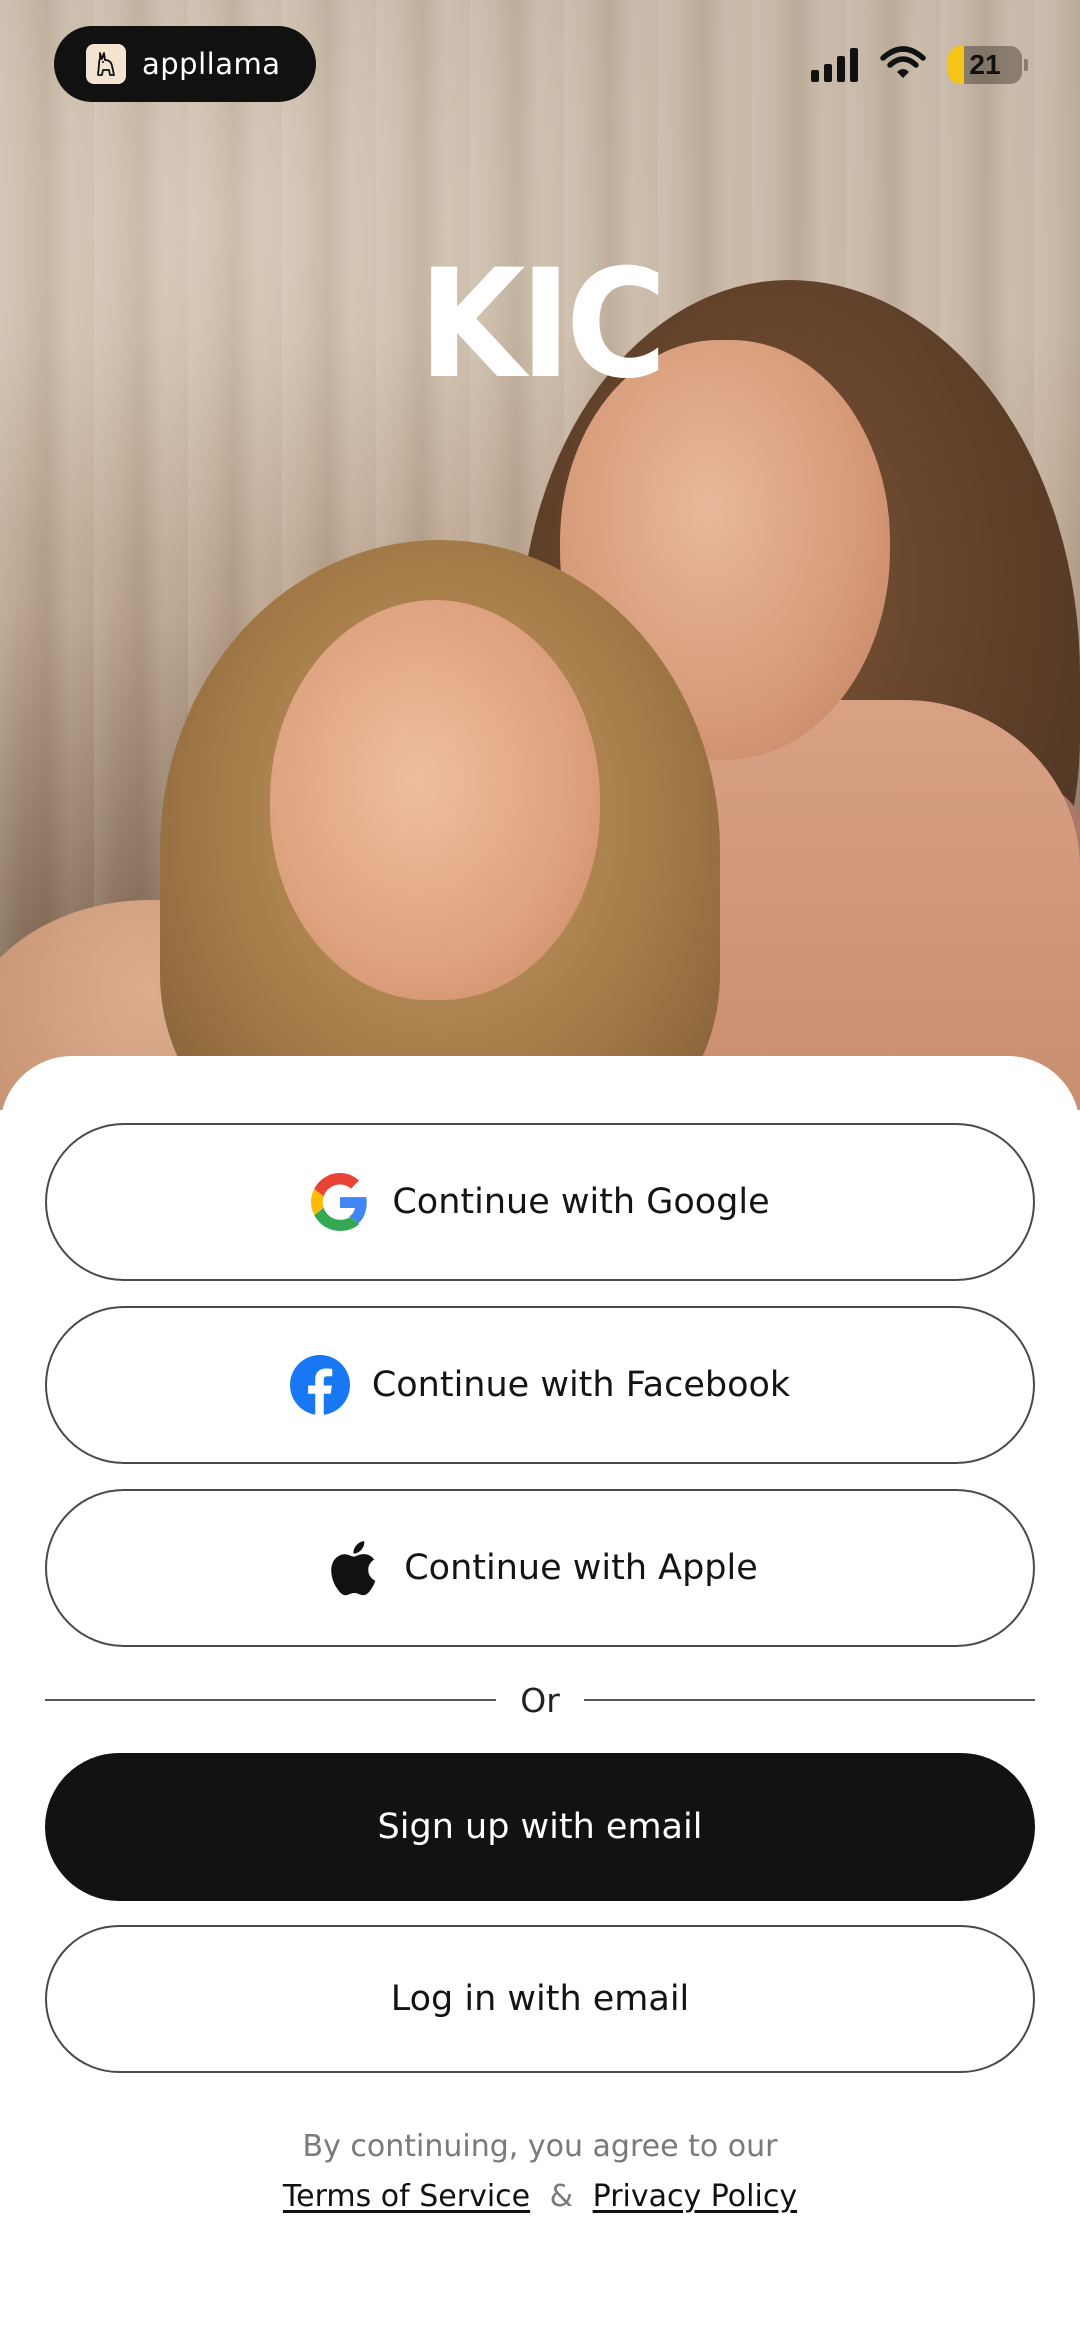 This screenshot has width=1080, height=2336. I want to click on person-left-face, so click(435, 800).